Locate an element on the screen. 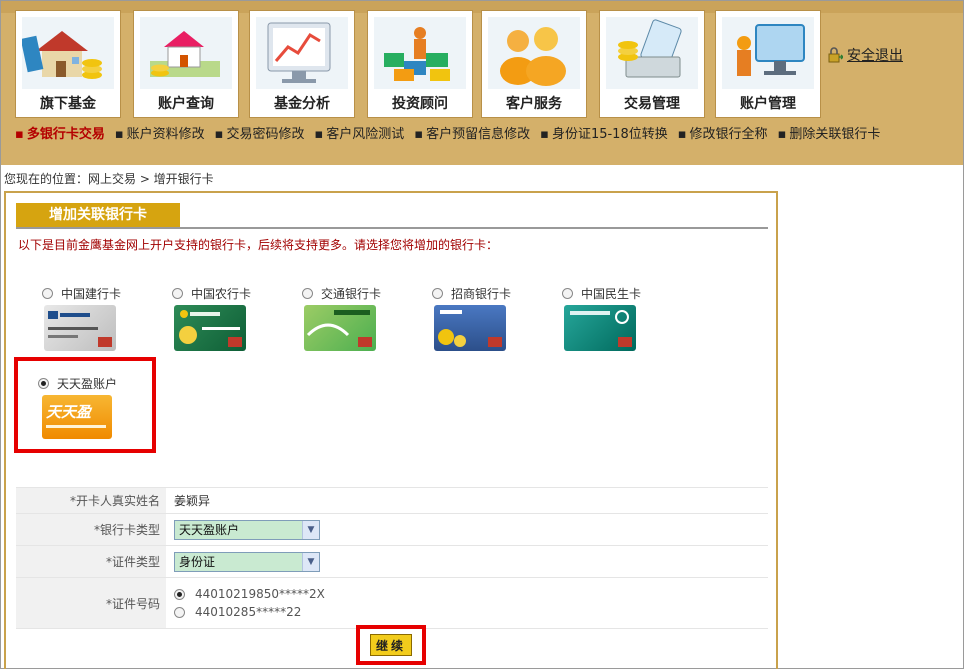  card-type-select: 天天盈账户 ▼ is located at coordinates (247, 529).